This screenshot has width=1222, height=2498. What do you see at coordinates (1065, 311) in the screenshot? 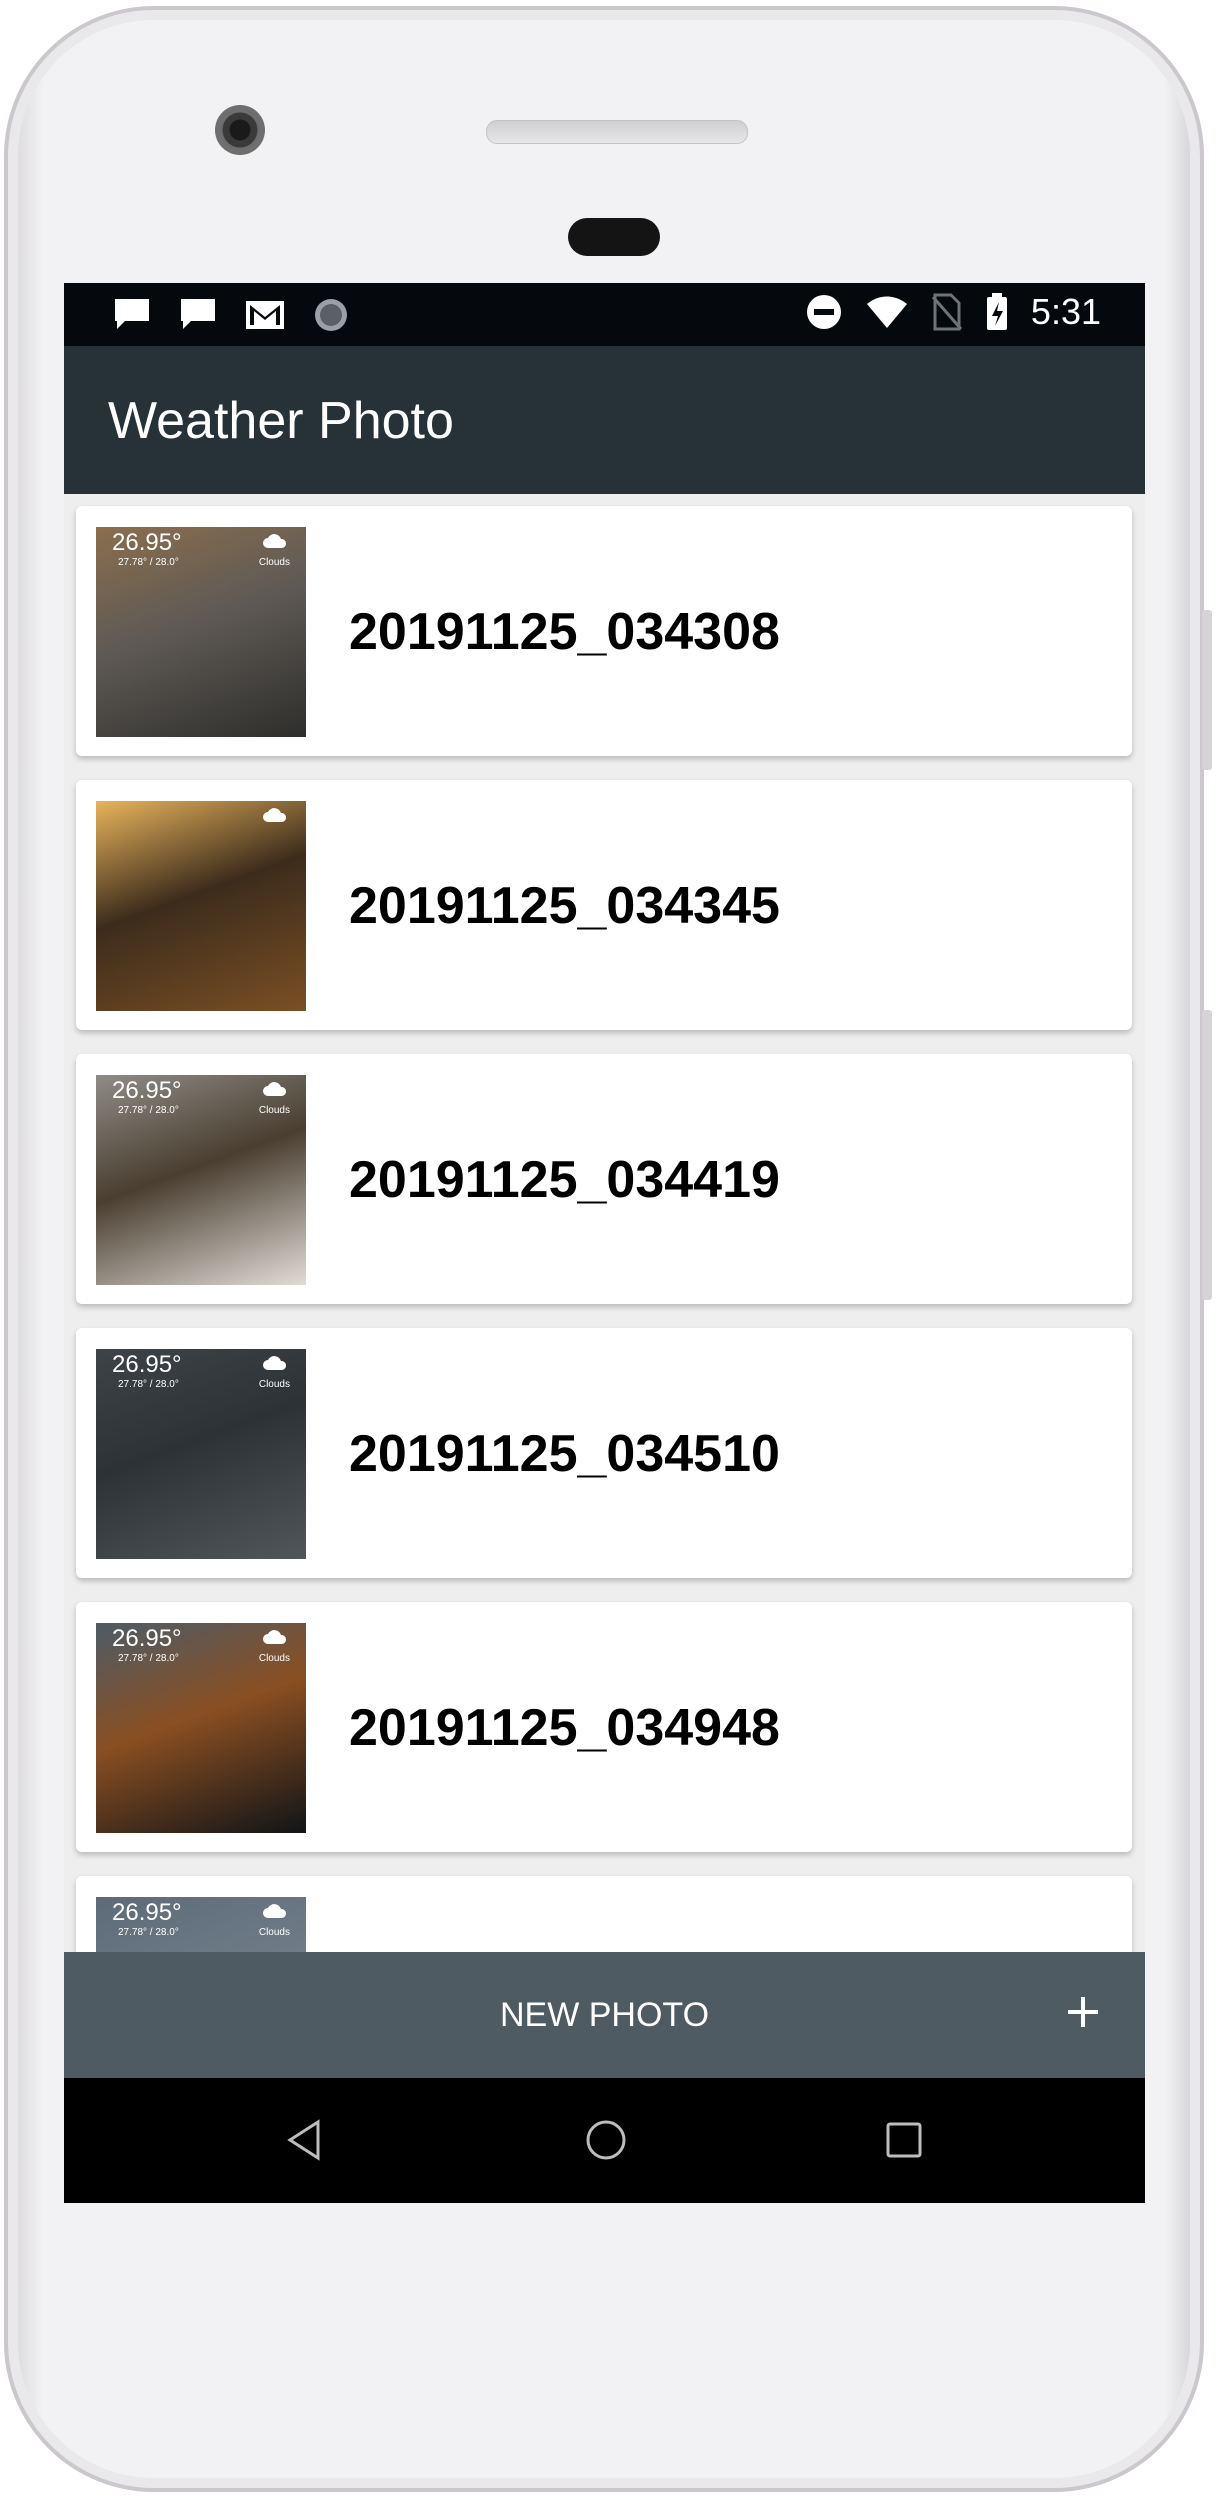
I see `clock-time: 5:31` at bounding box center [1065, 311].